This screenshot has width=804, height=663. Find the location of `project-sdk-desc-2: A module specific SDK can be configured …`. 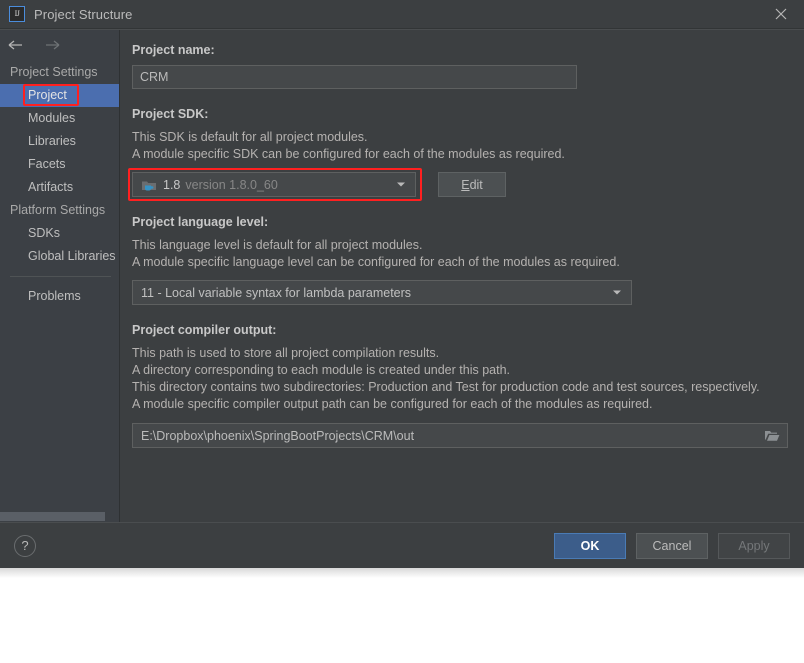

project-sdk-desc-2: A module specific SDK can be configured … is located at coordinates (348, 154).